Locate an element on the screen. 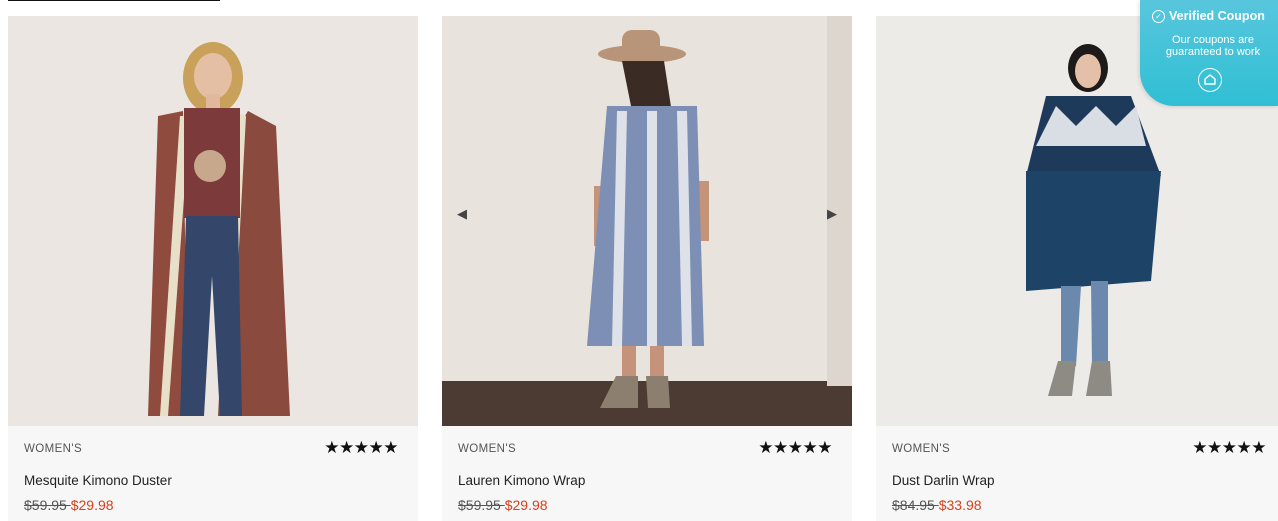  coupon-logo-icon is located at coordinates (1210, 80).